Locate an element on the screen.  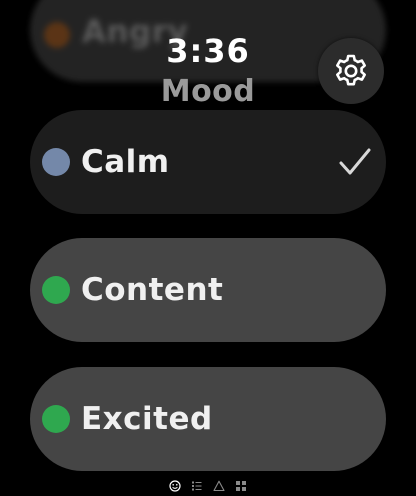
calm-color-dot is located at coordinates (56, 162).